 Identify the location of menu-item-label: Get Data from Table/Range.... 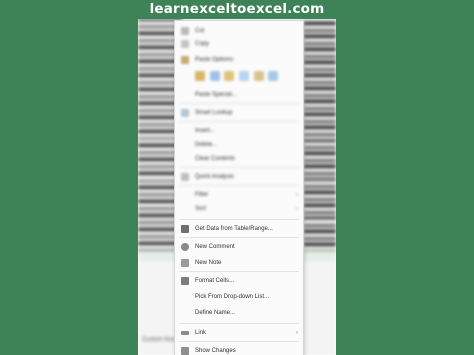
(234, 229).